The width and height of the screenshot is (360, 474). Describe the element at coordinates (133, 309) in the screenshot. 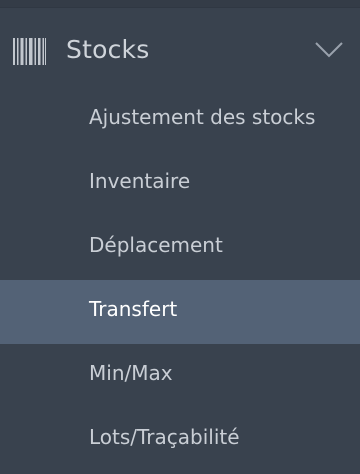

I see `menu-item-label: Transfert` at that location.